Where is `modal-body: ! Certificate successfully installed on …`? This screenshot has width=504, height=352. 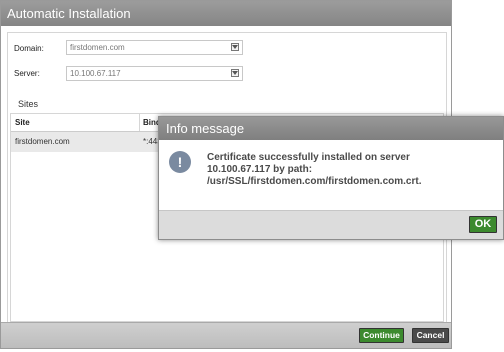
modal-body: ! Certificate successfully installed on … is located at coordinates (331, 176).